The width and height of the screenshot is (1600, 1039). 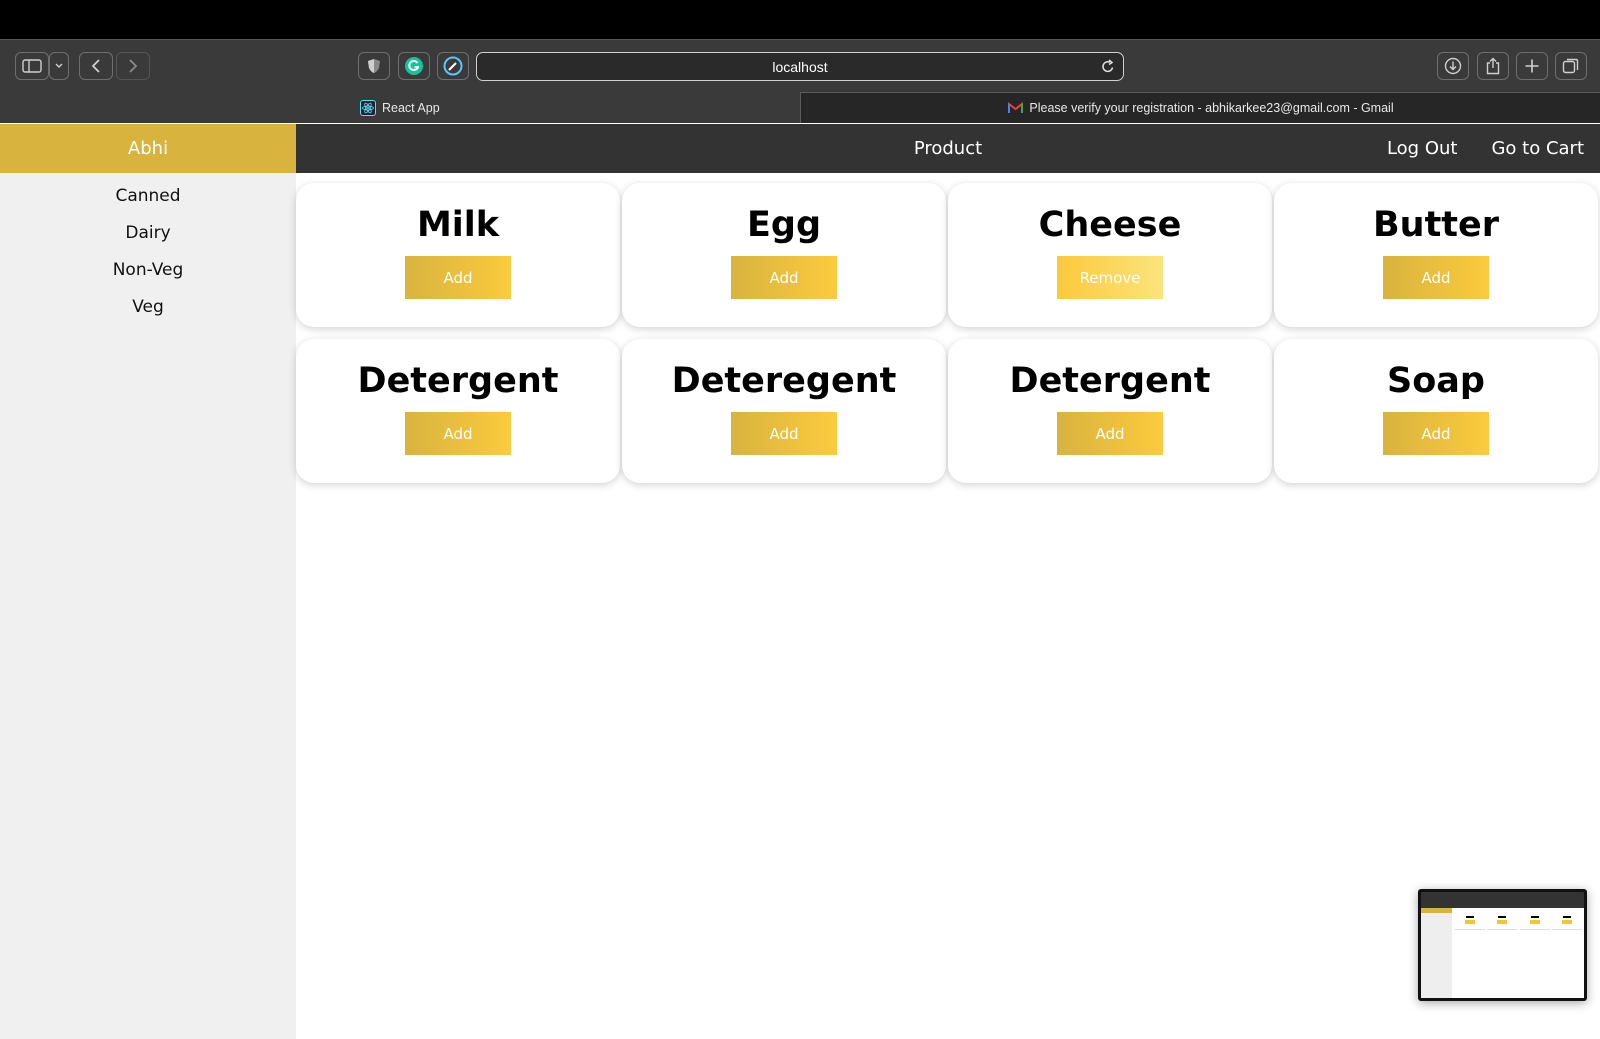 I want to click on thumbnail-chrome, so click(x=1502, y=900).